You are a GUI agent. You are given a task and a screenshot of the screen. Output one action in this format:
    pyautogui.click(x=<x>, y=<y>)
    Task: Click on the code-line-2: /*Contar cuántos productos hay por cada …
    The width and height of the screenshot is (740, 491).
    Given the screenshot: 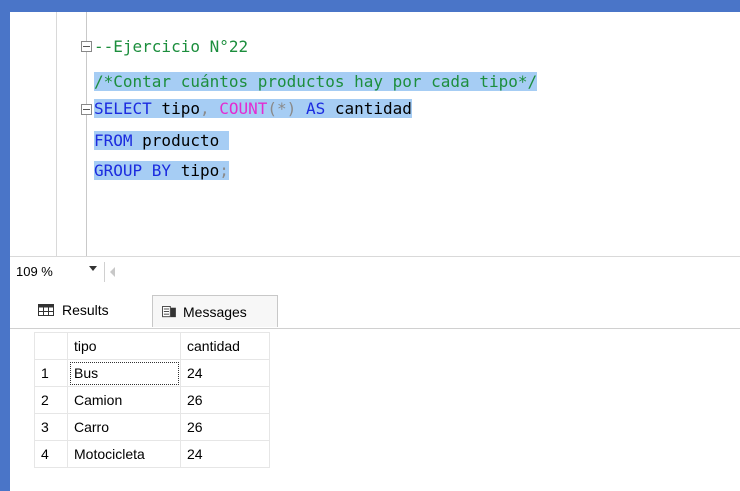 What is the action you would take?
    pyautogui.click(x=316, y=82)
    